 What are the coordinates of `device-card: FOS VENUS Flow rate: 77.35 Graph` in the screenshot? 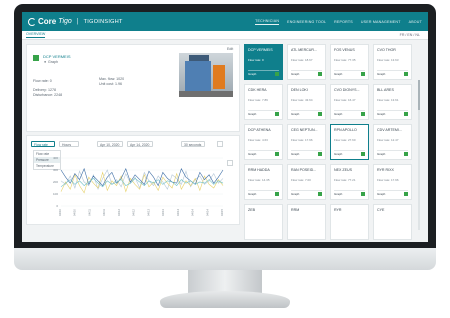 It's located at (349, 62).